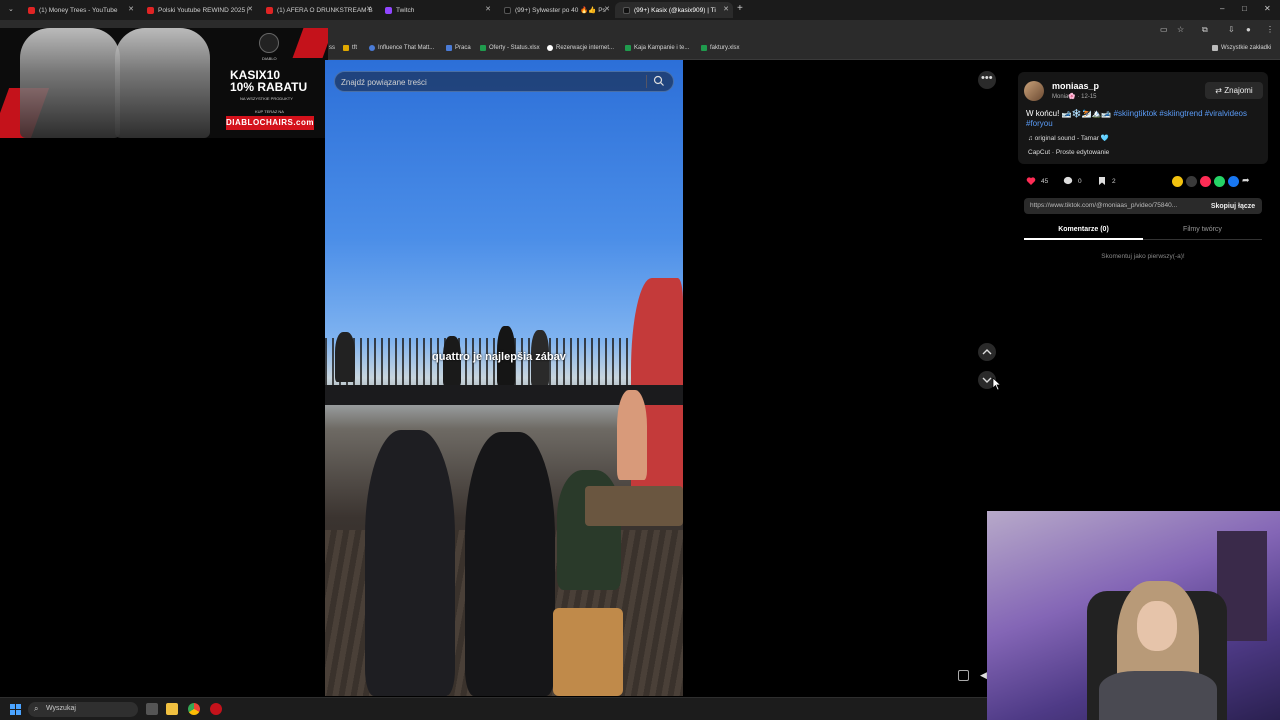  What do you see at coordinates (1220, 90) in the screenshot?
I see `friends-icon: ⇄` at bounding box center [1220, 90].